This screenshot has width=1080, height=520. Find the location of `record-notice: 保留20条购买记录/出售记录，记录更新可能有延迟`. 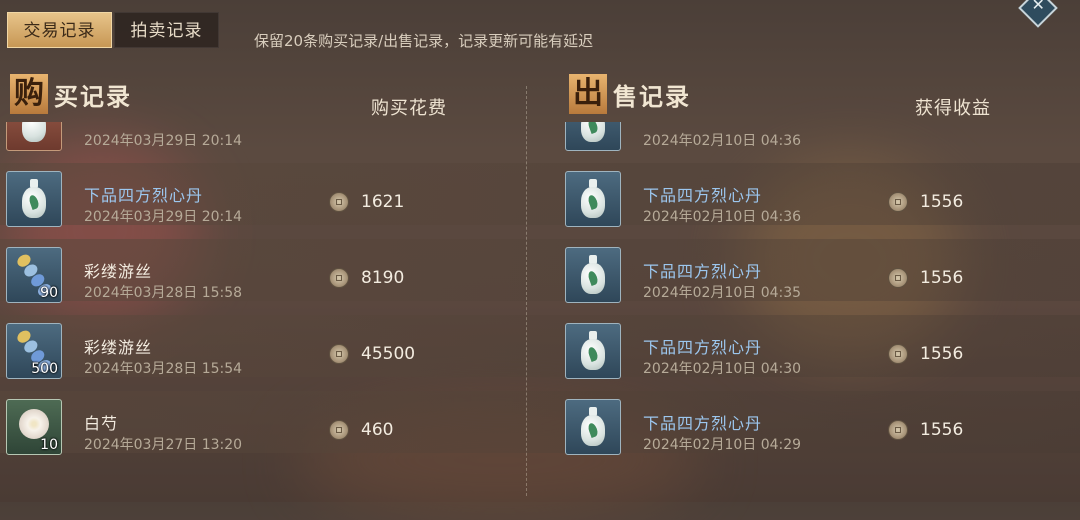

record-notice: 保留20条购买记录/出售记录，记录更新可能有延迟 is located at coordinates (424, 41).